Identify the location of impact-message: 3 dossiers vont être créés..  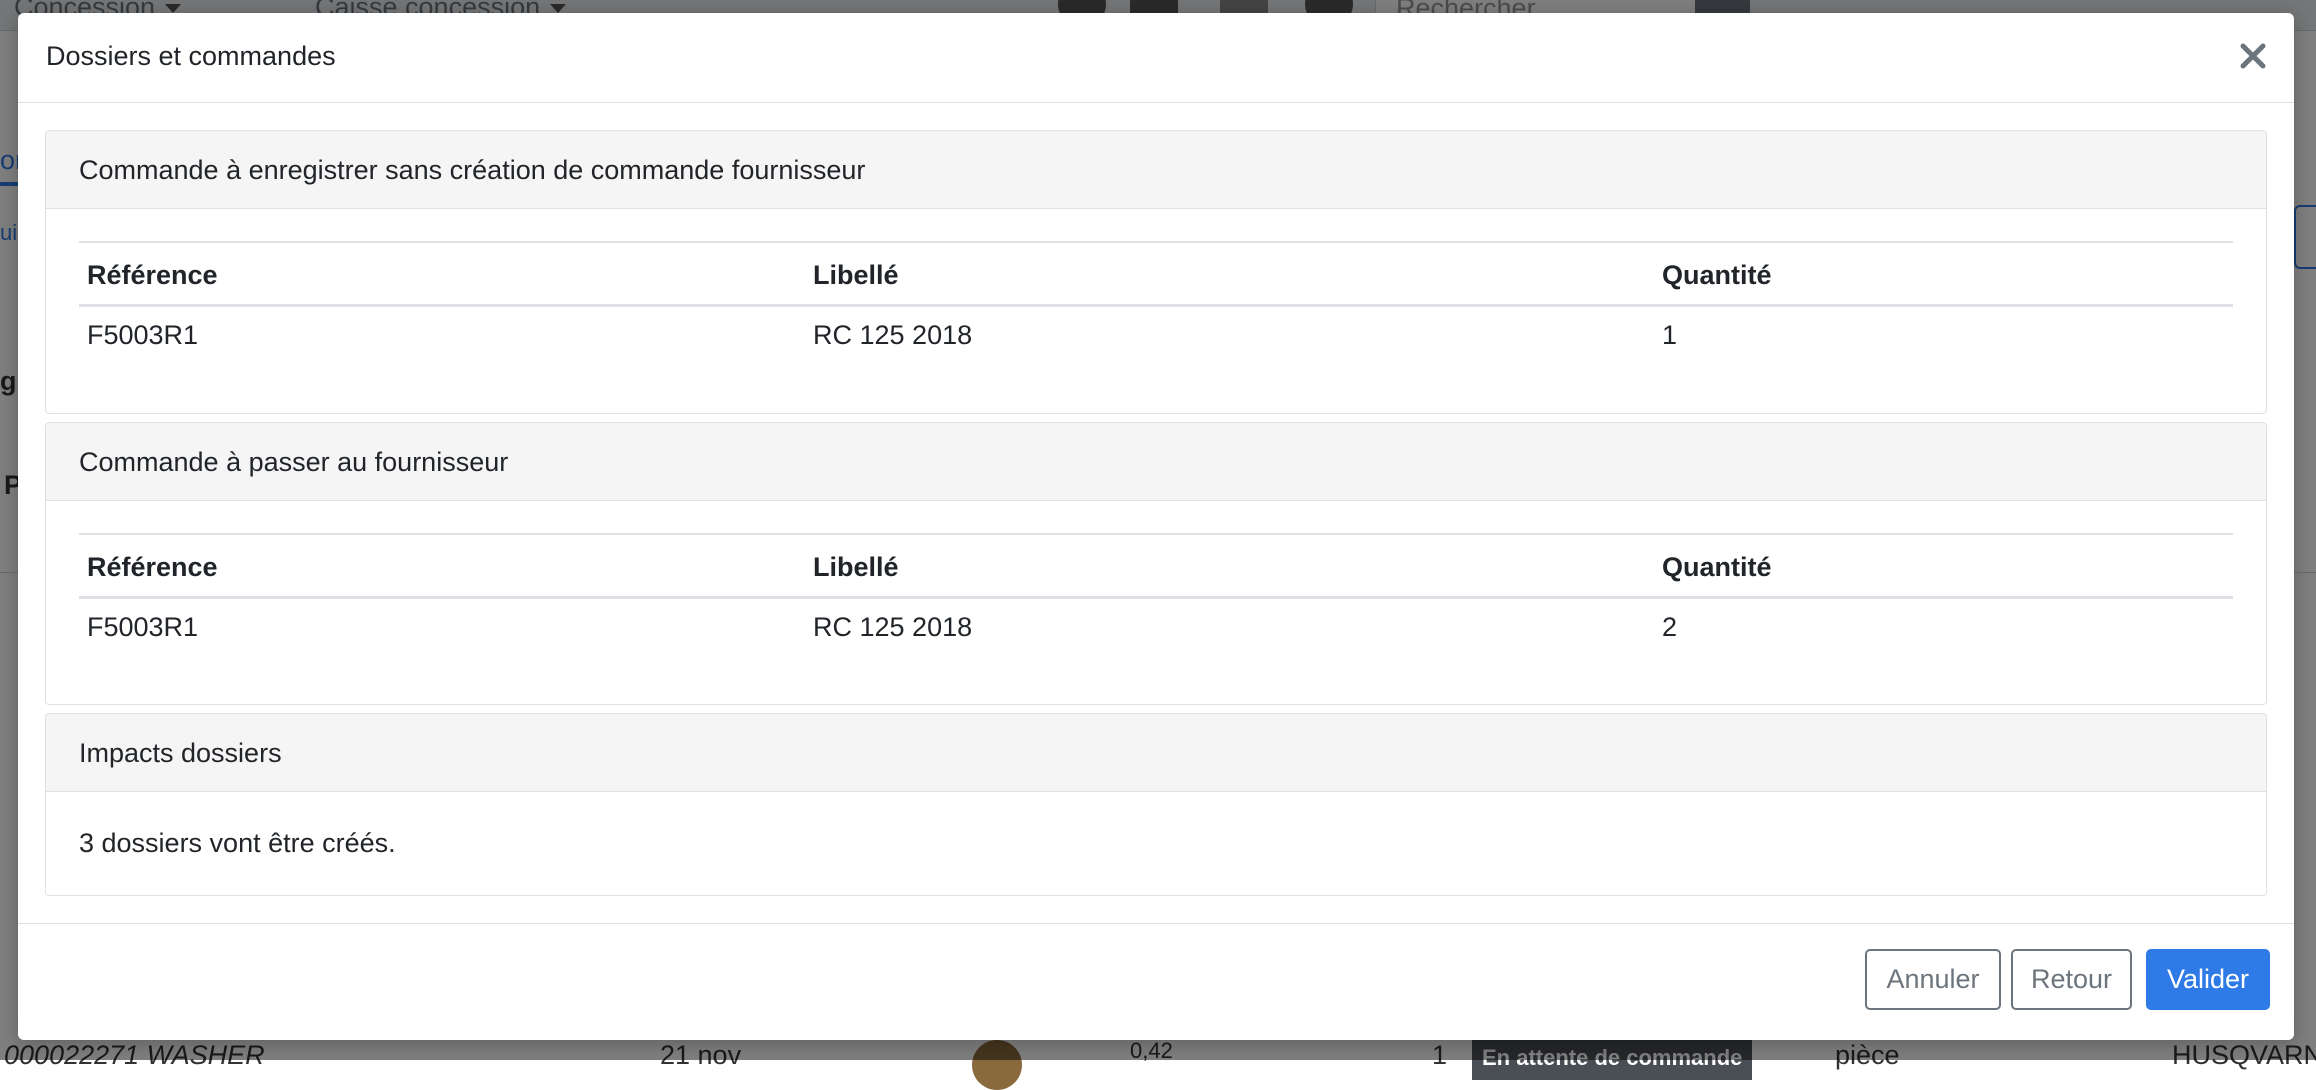
(237, 843).